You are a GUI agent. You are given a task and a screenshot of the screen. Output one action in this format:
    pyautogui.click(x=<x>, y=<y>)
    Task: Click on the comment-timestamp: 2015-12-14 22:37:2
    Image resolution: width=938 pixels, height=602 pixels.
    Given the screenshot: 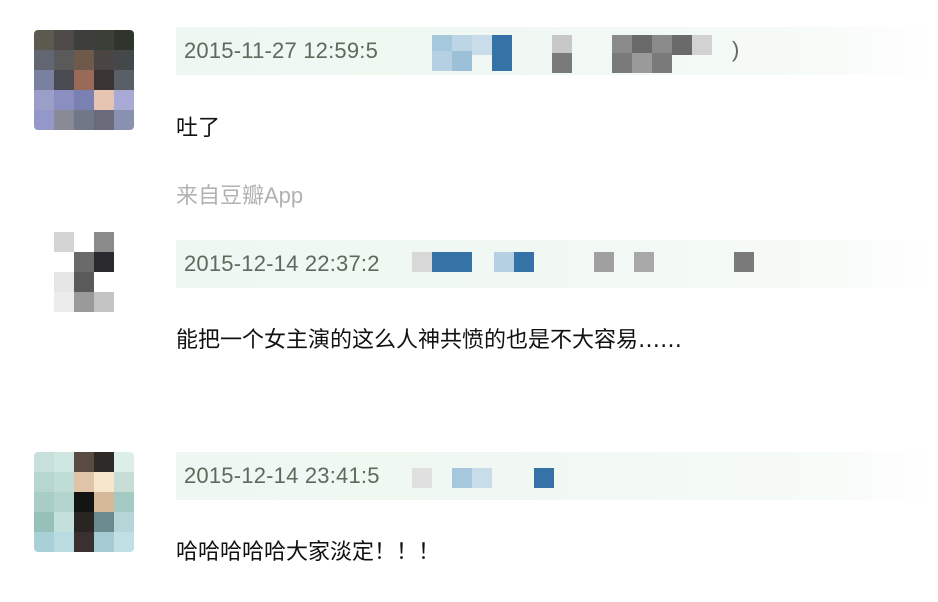 What is the action you would take?
    pyautogui.click(x=282, y=263)
    